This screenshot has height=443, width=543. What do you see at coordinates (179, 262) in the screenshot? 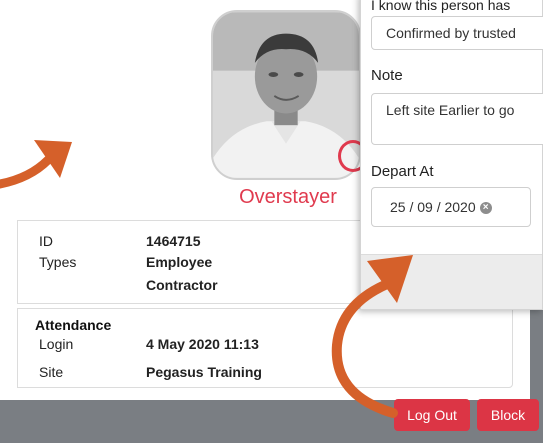
I see `type-employee: Employee` at bounding box center [179, 262].